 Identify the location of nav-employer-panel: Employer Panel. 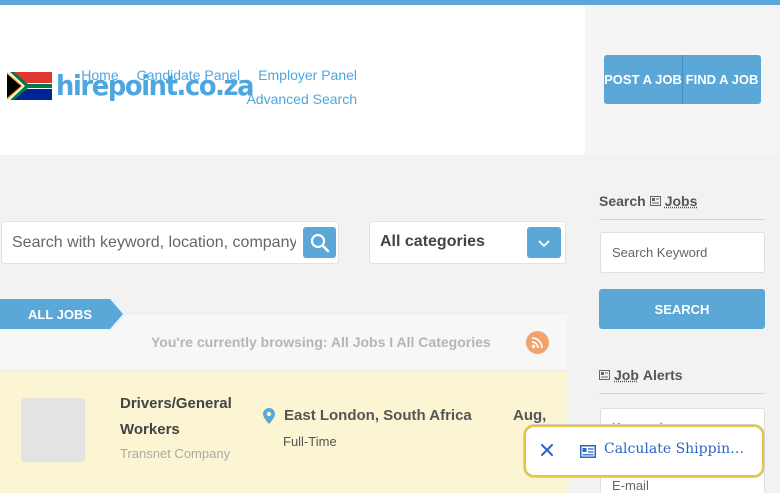
(307, 75).